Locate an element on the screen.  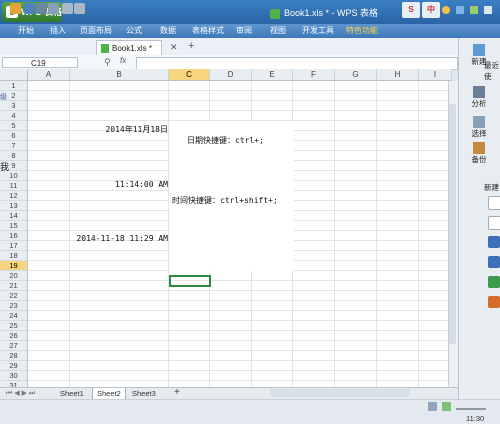
row-header-13: 13 is located at coordinates (14, 206).